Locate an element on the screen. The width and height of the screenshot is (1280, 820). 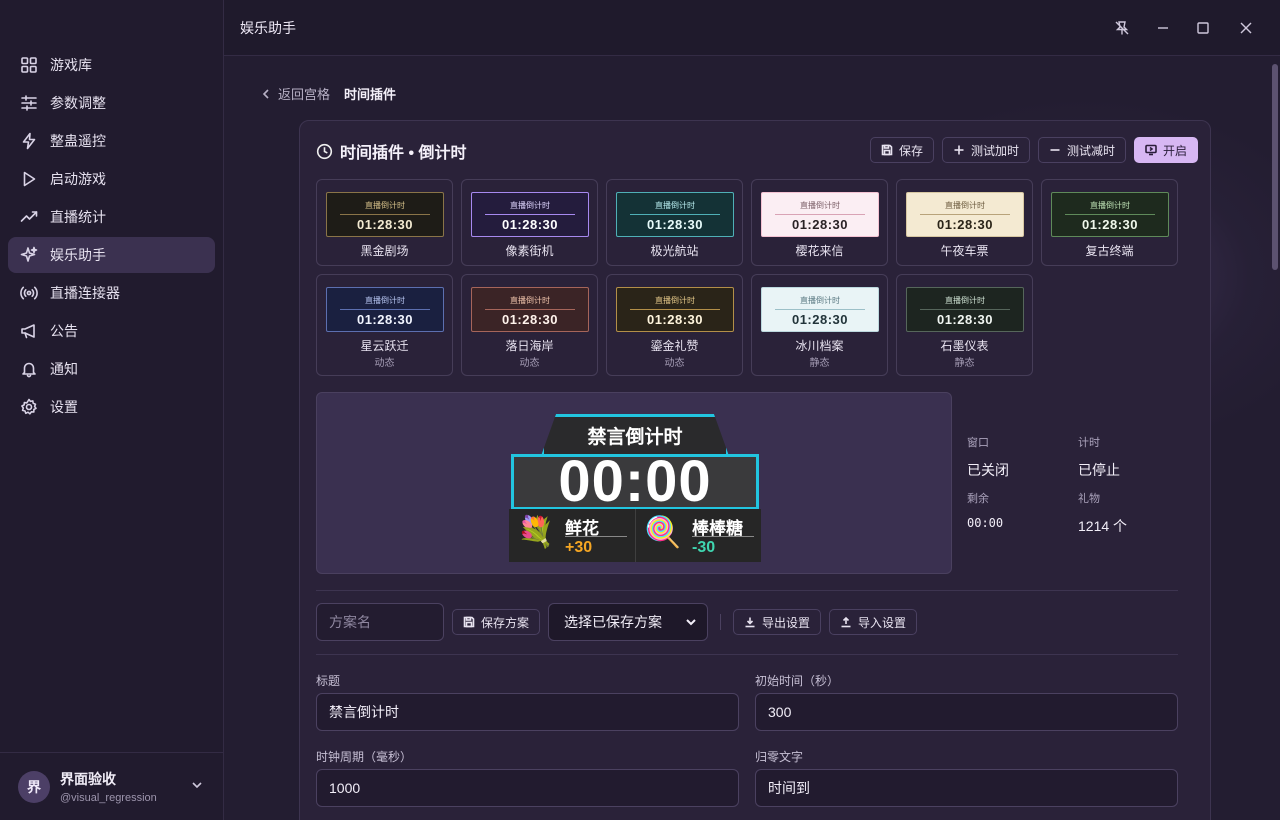
theme-card-sunset-coast: 直播倒计时 01:28:30 落日海岸 动态 is located at coordinates (529, 325).